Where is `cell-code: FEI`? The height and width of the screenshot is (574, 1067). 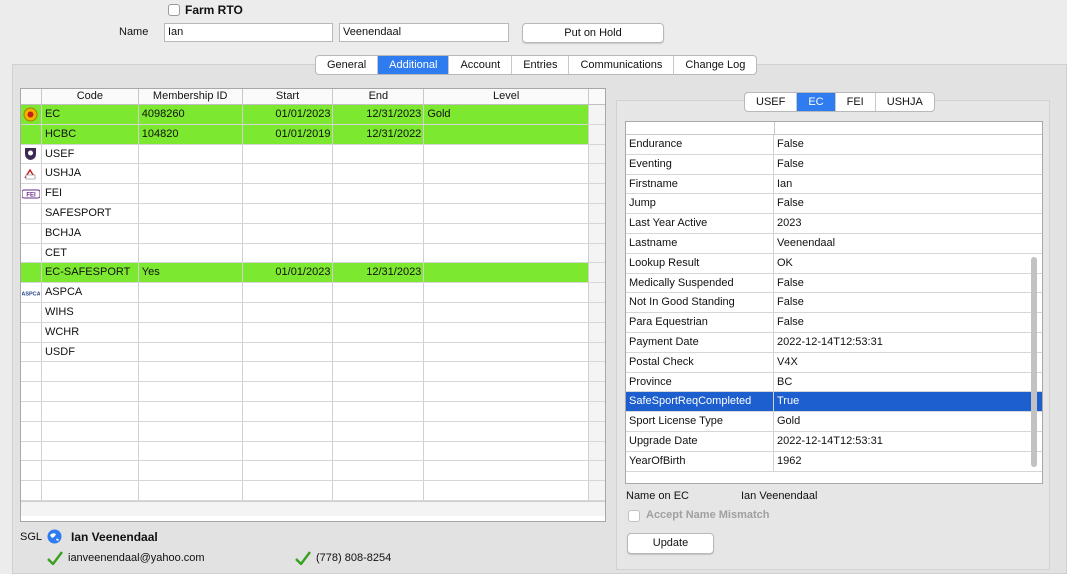 cell-code: FEI is located at coordinates (90, 193).